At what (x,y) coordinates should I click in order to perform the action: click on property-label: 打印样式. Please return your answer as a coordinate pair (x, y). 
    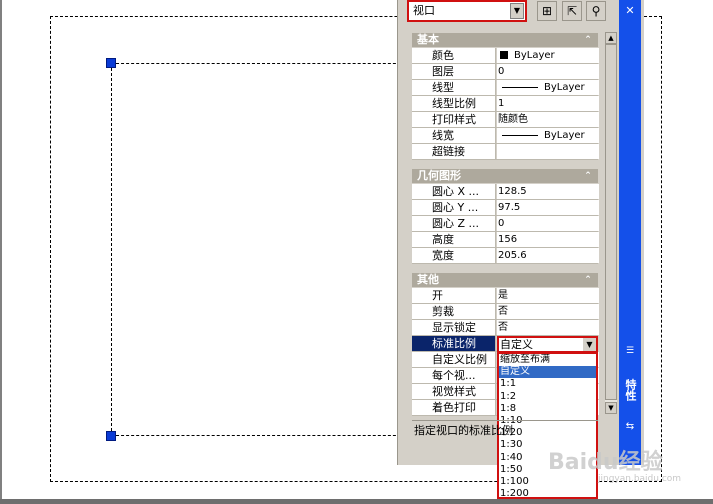
    Looking at the image, I should click on (454, 119).